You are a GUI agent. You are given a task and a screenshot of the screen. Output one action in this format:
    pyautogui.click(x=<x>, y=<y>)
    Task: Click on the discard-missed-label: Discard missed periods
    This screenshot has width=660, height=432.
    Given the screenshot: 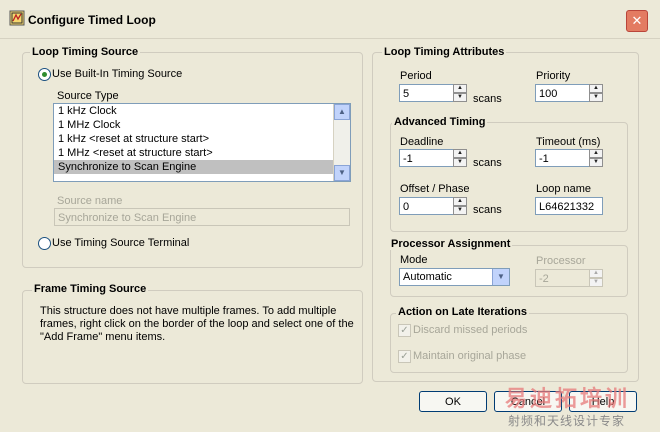 What is the action you would take?
    pyautogui.click(x=470, y=330)
    